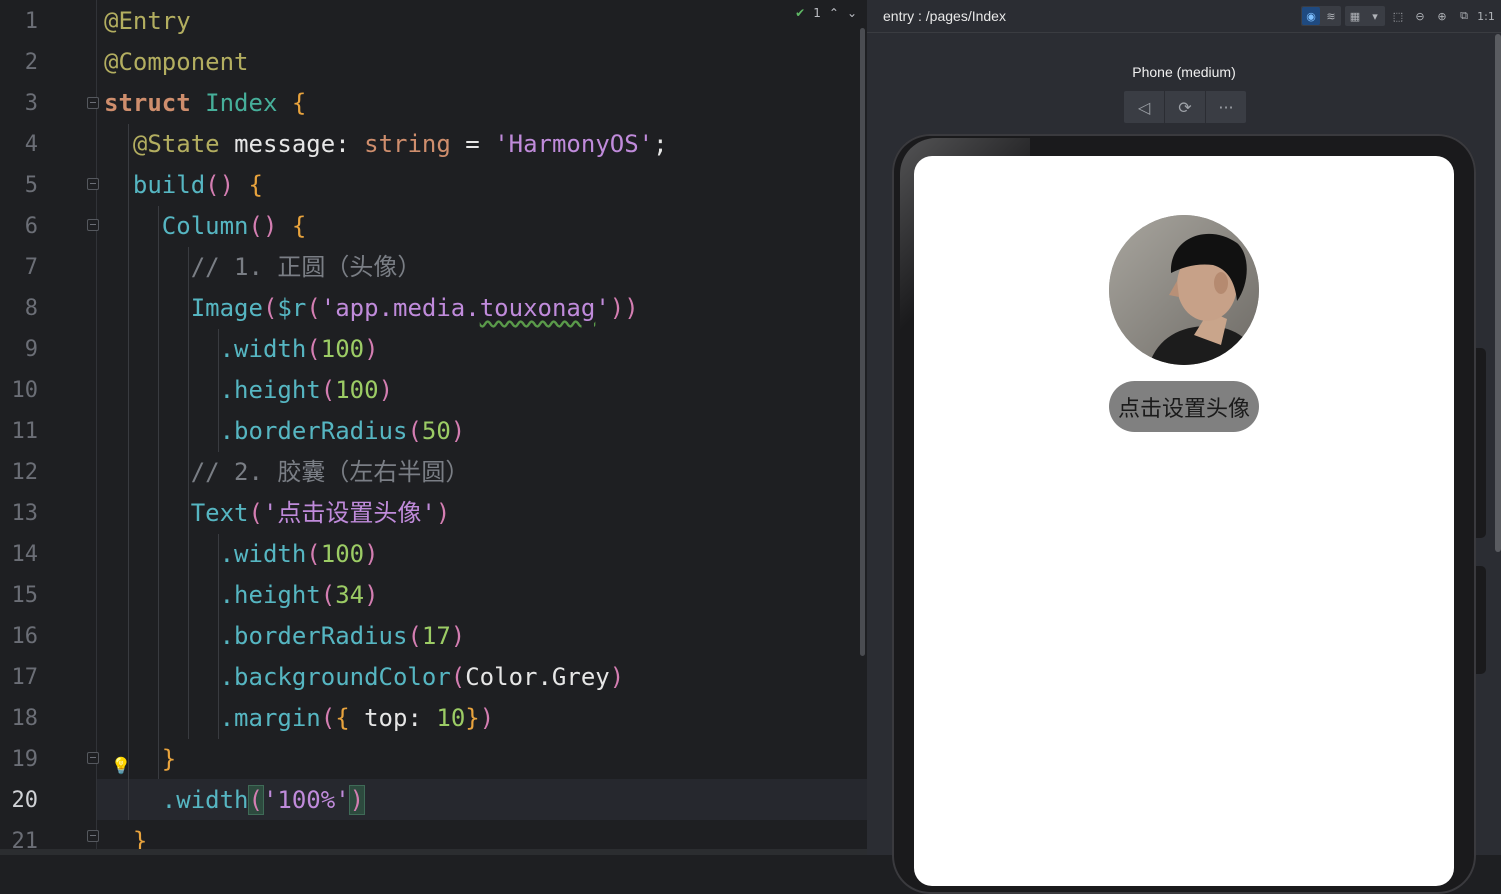 The width and height of the screenshot is (1501, 894). I want to click on zoom-out-icon: ⊖, so click(1420, 16).